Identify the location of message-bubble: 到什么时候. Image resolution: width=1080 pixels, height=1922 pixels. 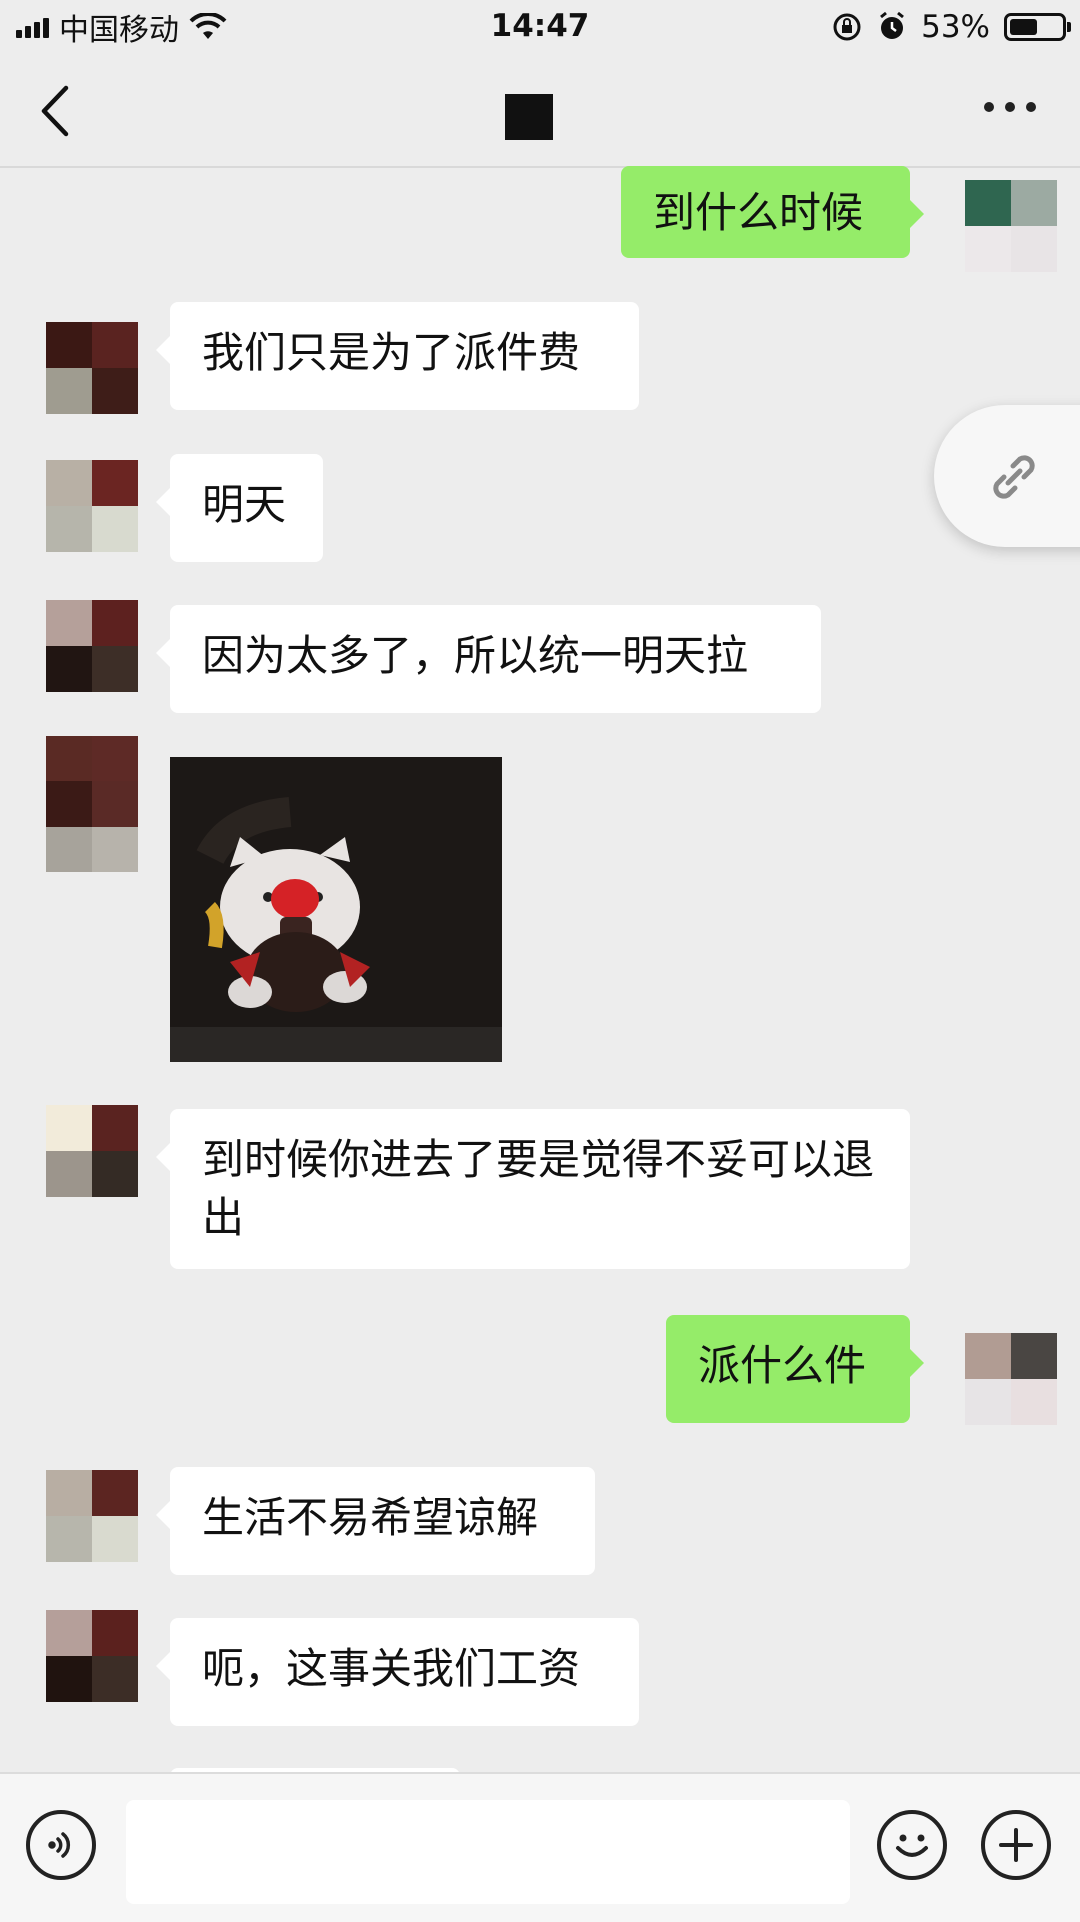
(772, 212).